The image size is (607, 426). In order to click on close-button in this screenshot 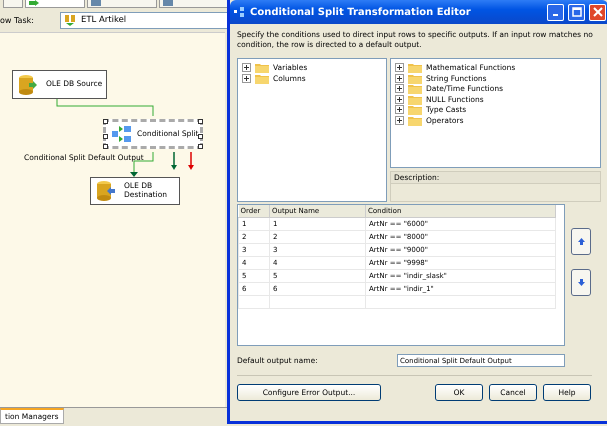, I will do `click(597, 12)`.